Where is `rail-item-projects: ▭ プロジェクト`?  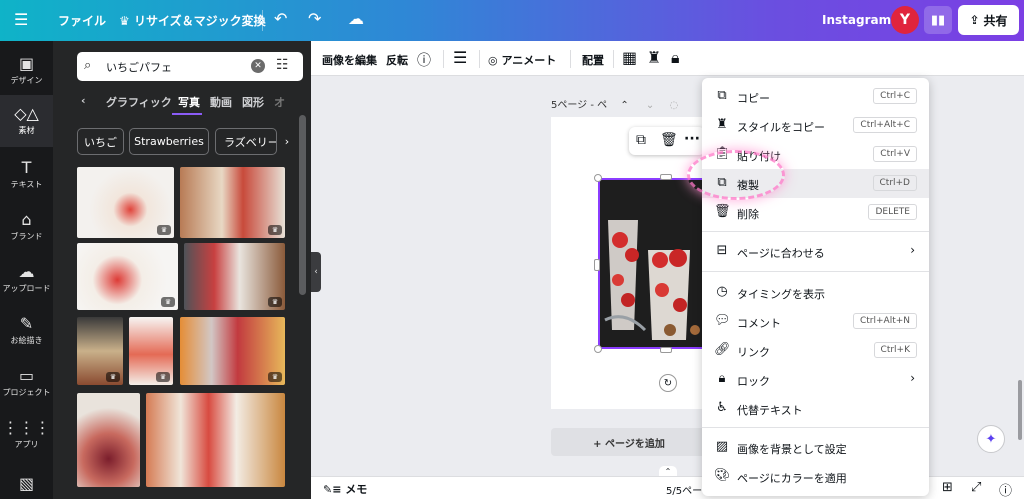
rail-item-projects: ▭ プロジェクト is located at coordinates (26, 385).